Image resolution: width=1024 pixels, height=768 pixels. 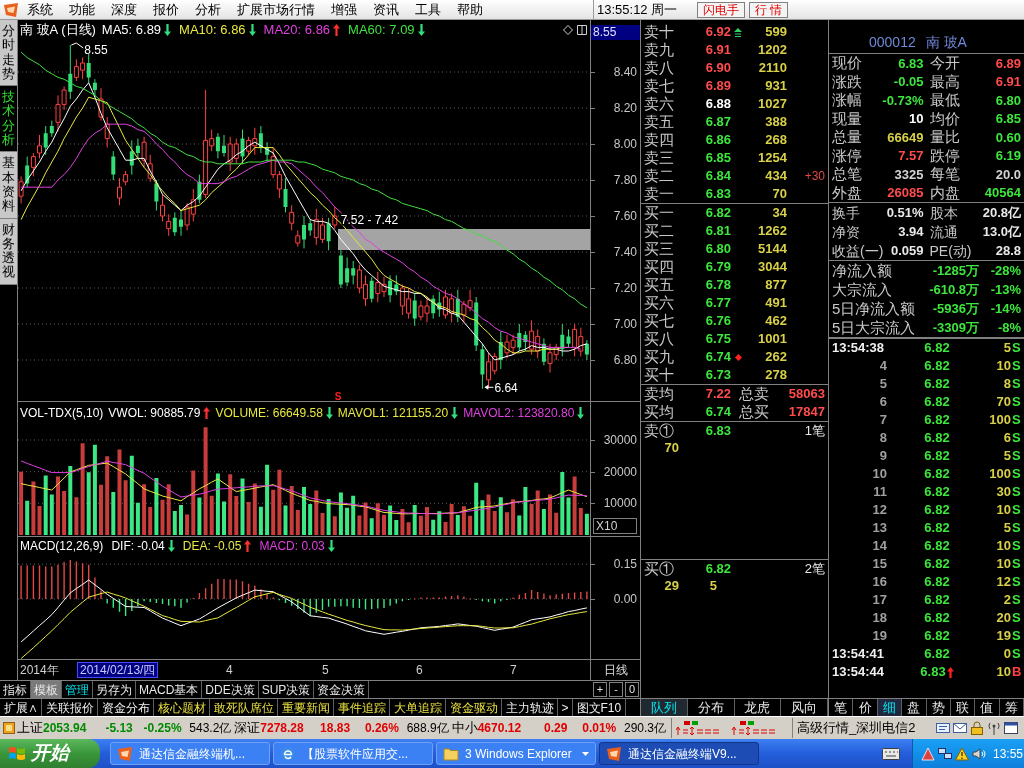 I want to click on level-label: 买六, so click(x=659, y=303).